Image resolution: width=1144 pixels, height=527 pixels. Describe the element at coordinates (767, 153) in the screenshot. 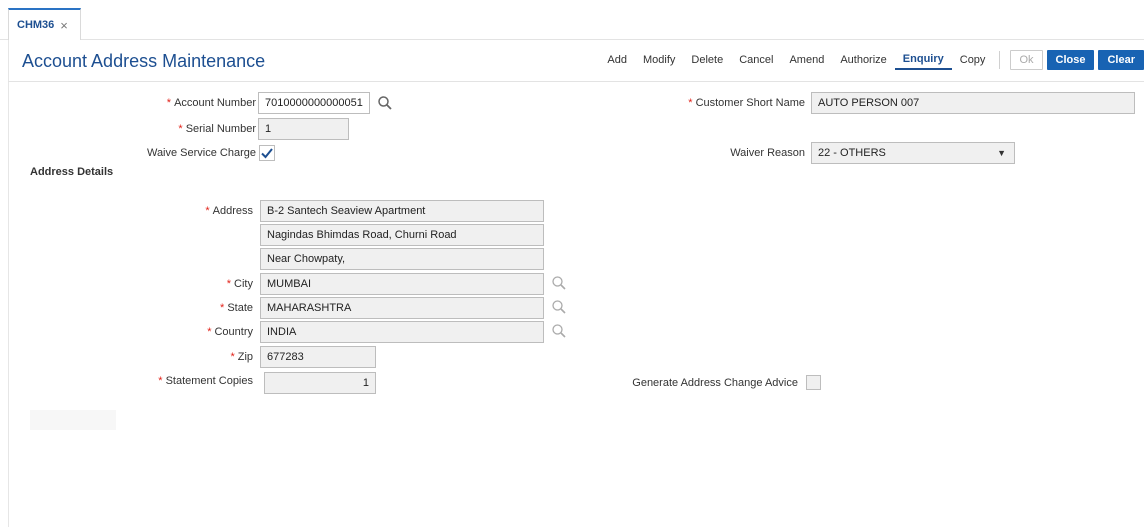

I see `waiver-reason-label: Waiver Reason` at that location.